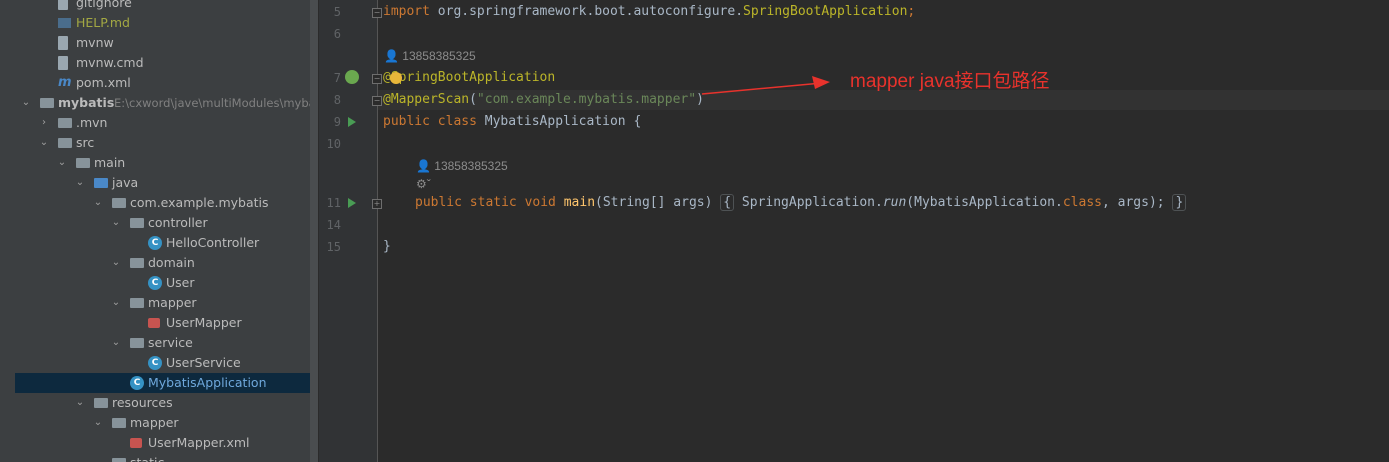  Describe the element at coordinates (178, 222) in the screenshot. I see `tree-item-label: controller` at that location.